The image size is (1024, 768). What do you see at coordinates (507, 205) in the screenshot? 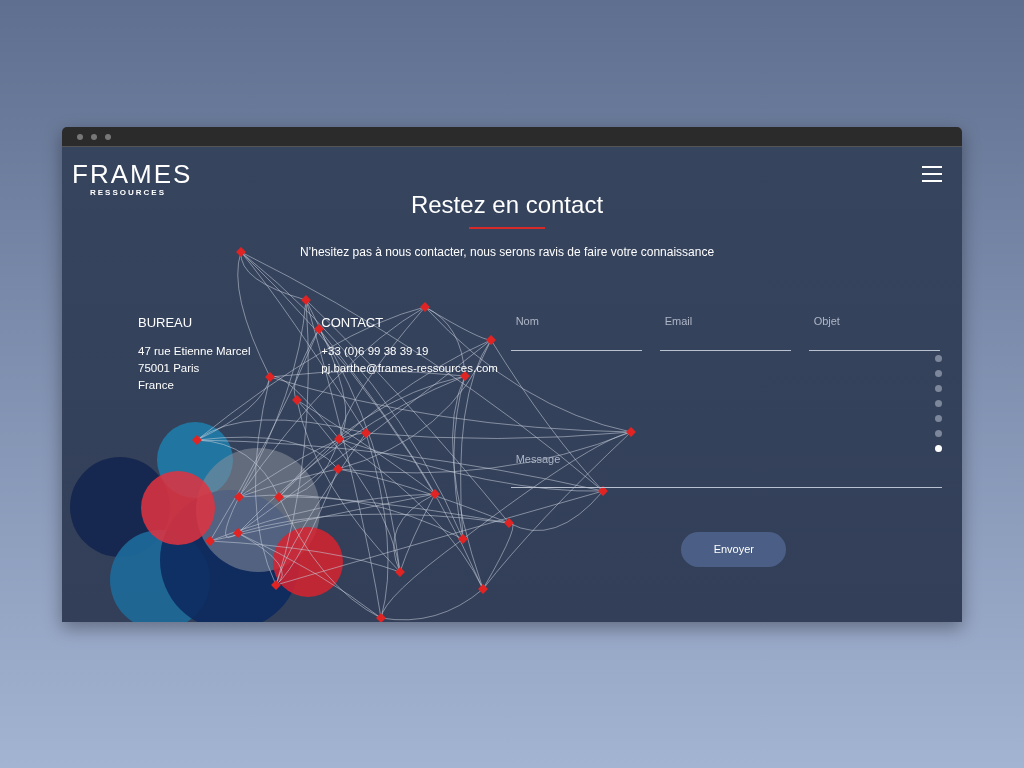
I see `page-title: Restez en contact` at bounding box center [507, 205].